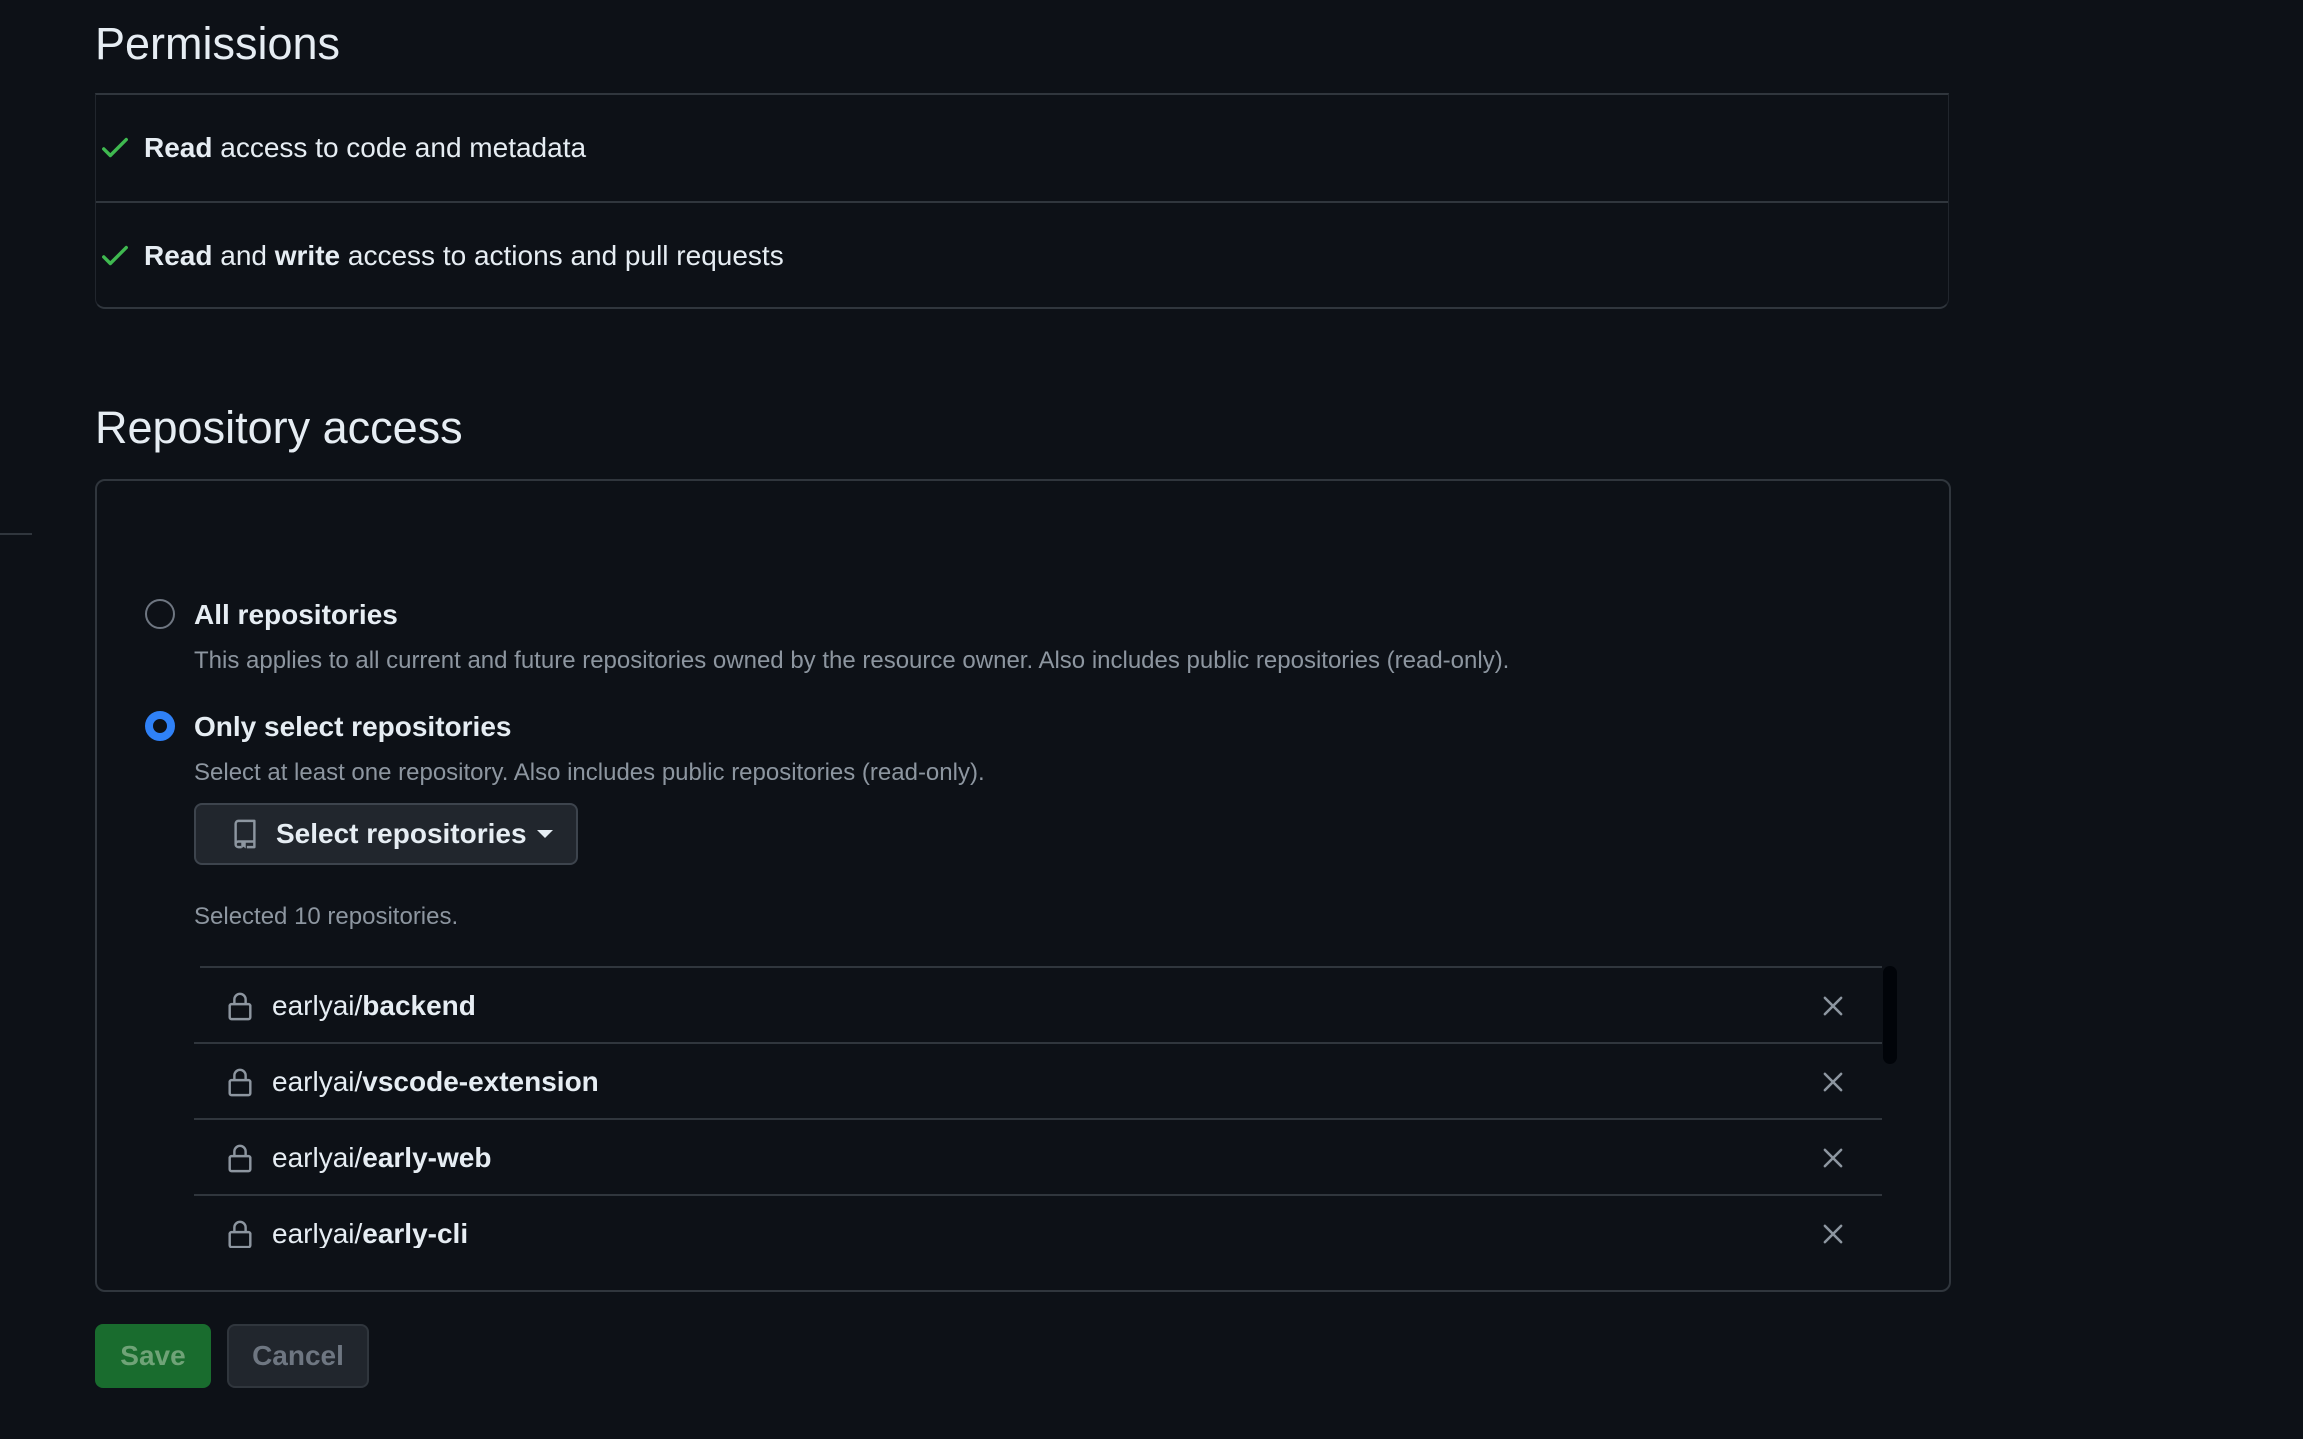 The image size is (2303, 1439). Describe the element at coordinates (435, 1081) in the screenshot. I see `repo-name: earlyai/vscode-extension` at that location.